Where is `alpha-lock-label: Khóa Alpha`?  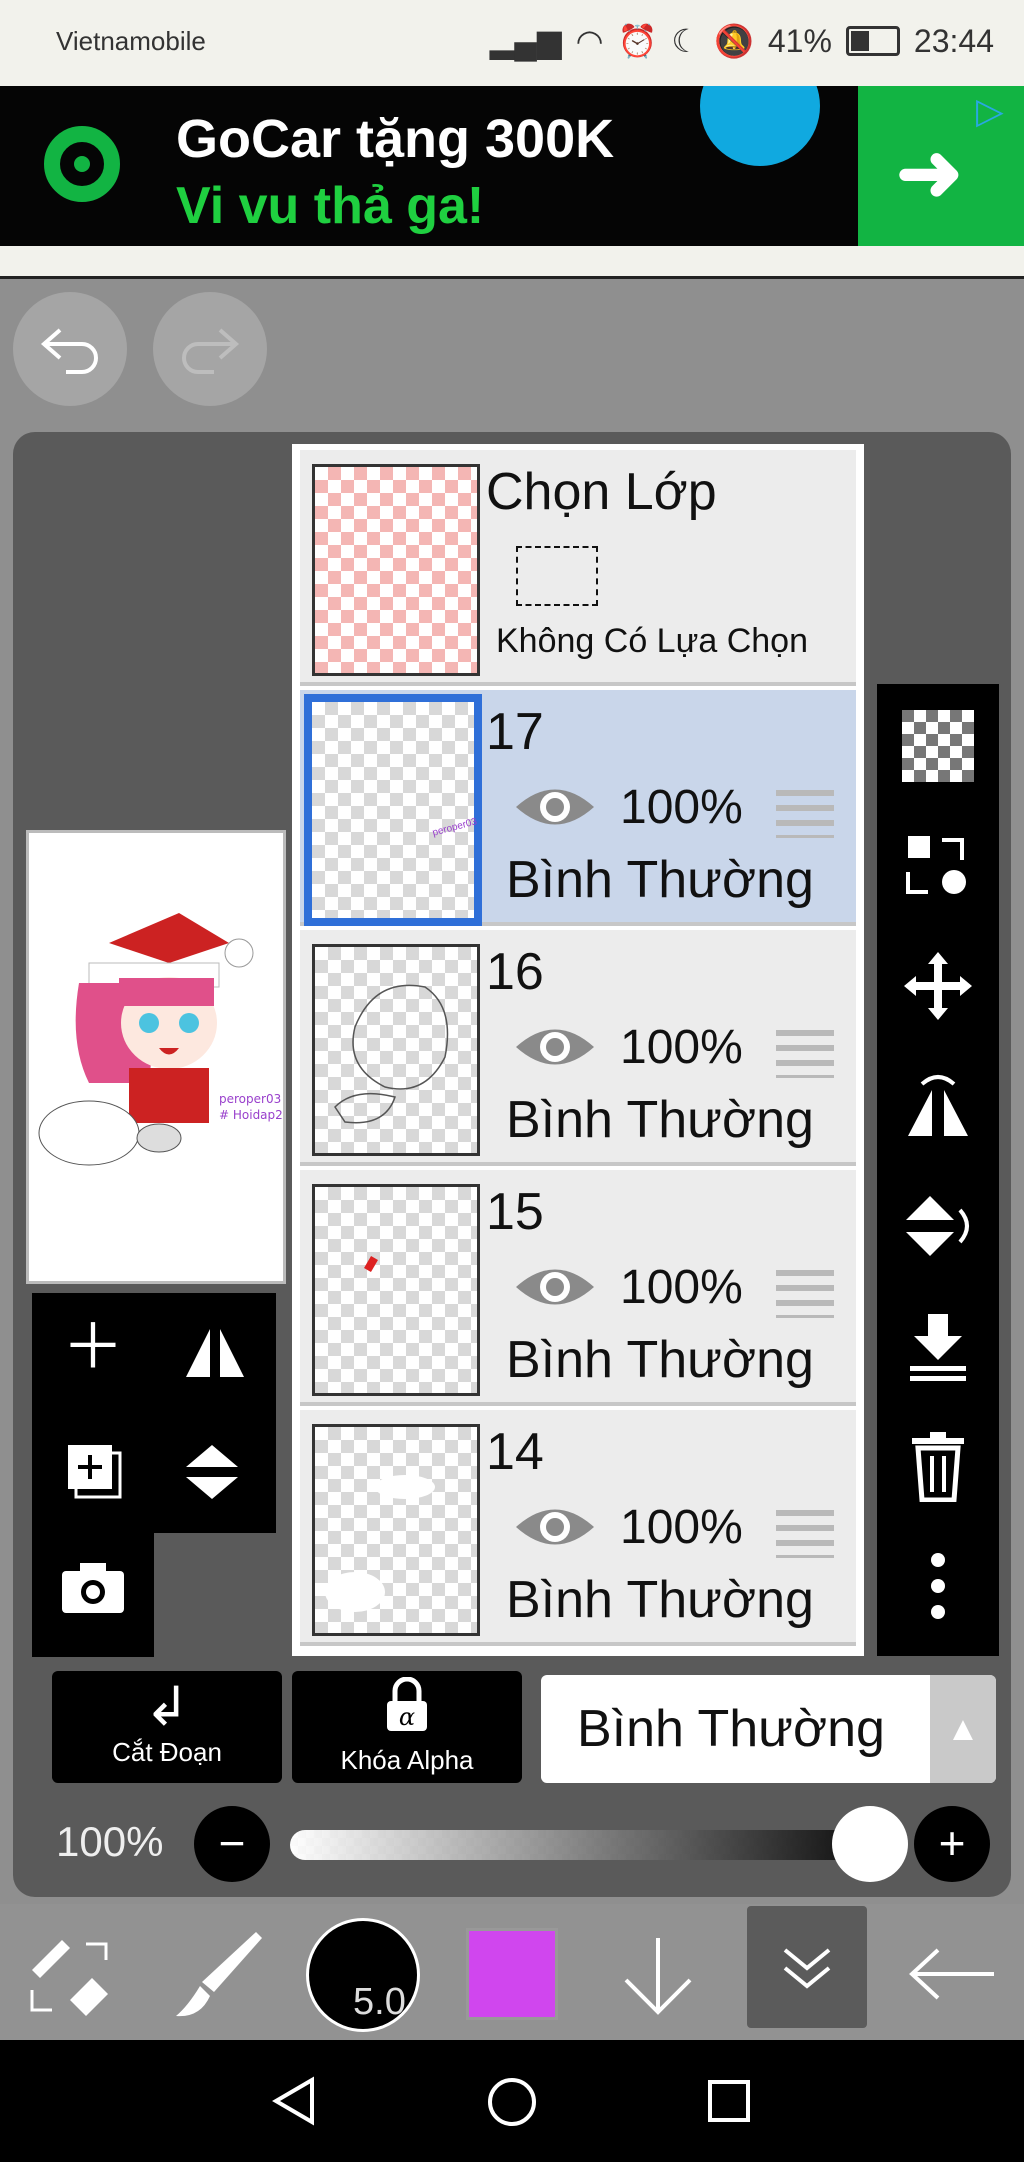 alpha-lock-label: Khóa Alpha is located at coordinates (407, 1760).